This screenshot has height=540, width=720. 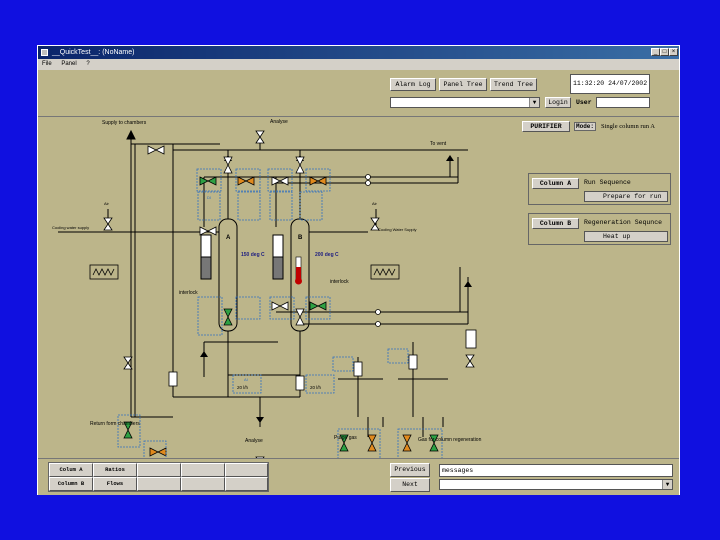 I want to click on column-b-sequence-label: Regeneration Sequnce, so click(x=623, y=222).